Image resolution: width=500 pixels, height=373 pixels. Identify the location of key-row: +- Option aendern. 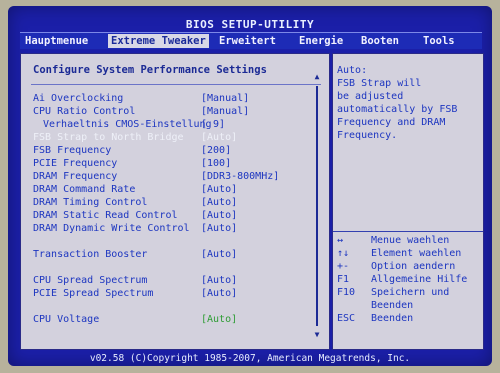
(409, 266).